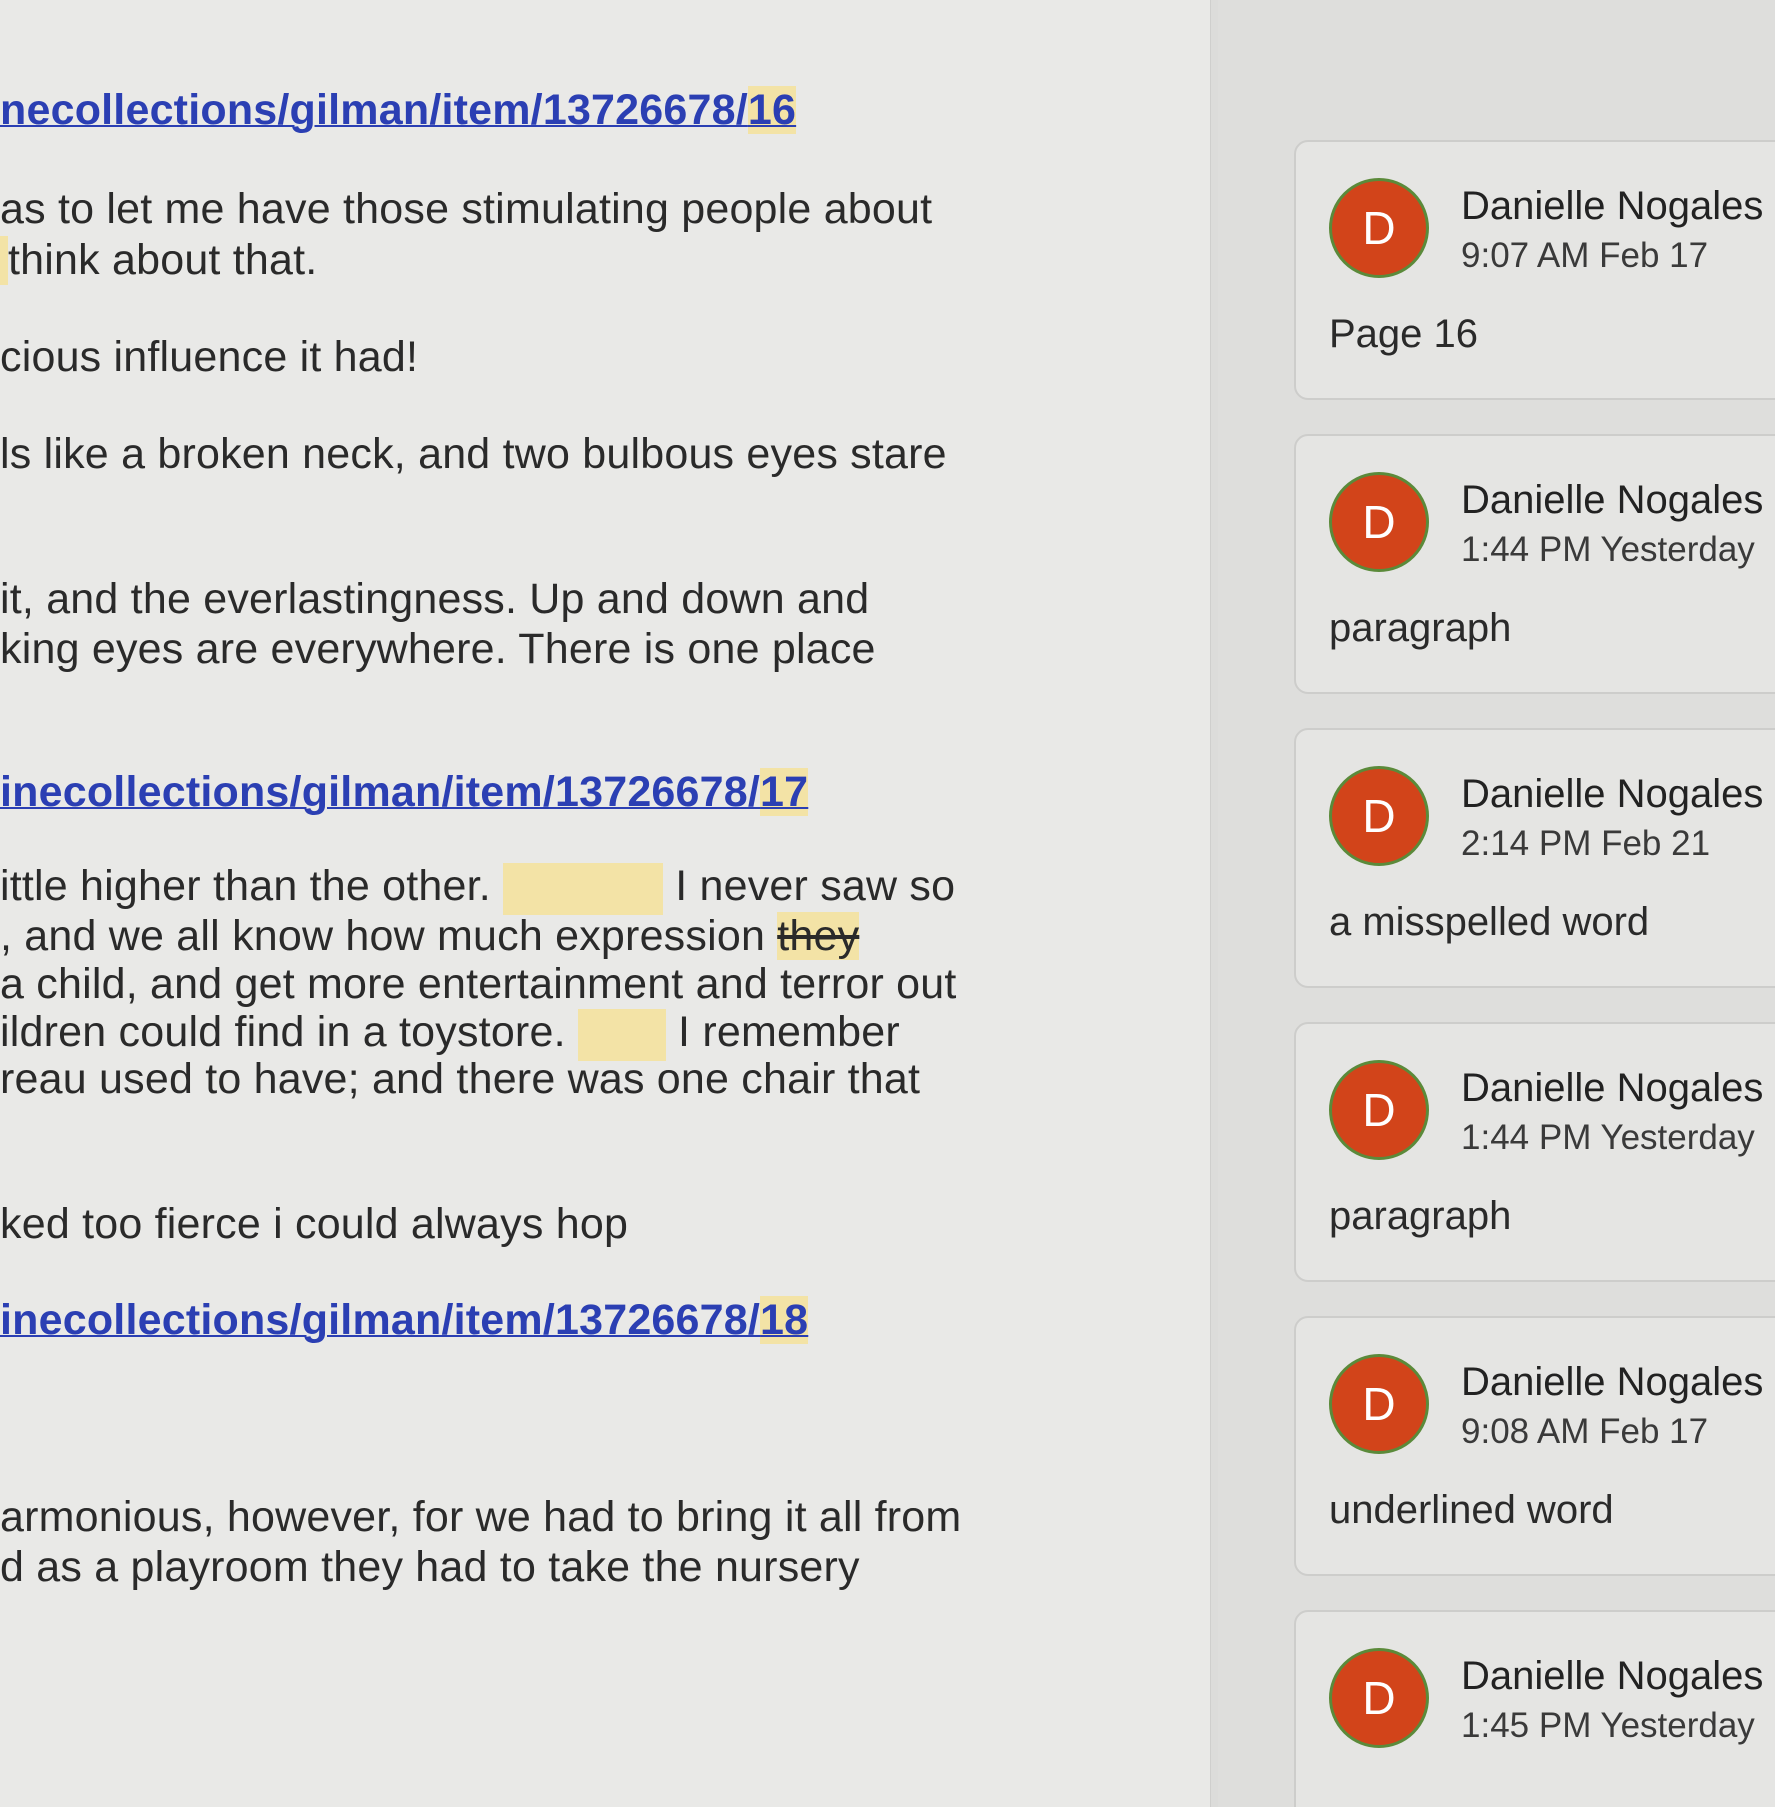 This screenshot has height=1807, width=1775. What do you see at coordinates (163, 260) in the screenshot?
I see `text-span: think about that.` at bounding box center [163, 260].